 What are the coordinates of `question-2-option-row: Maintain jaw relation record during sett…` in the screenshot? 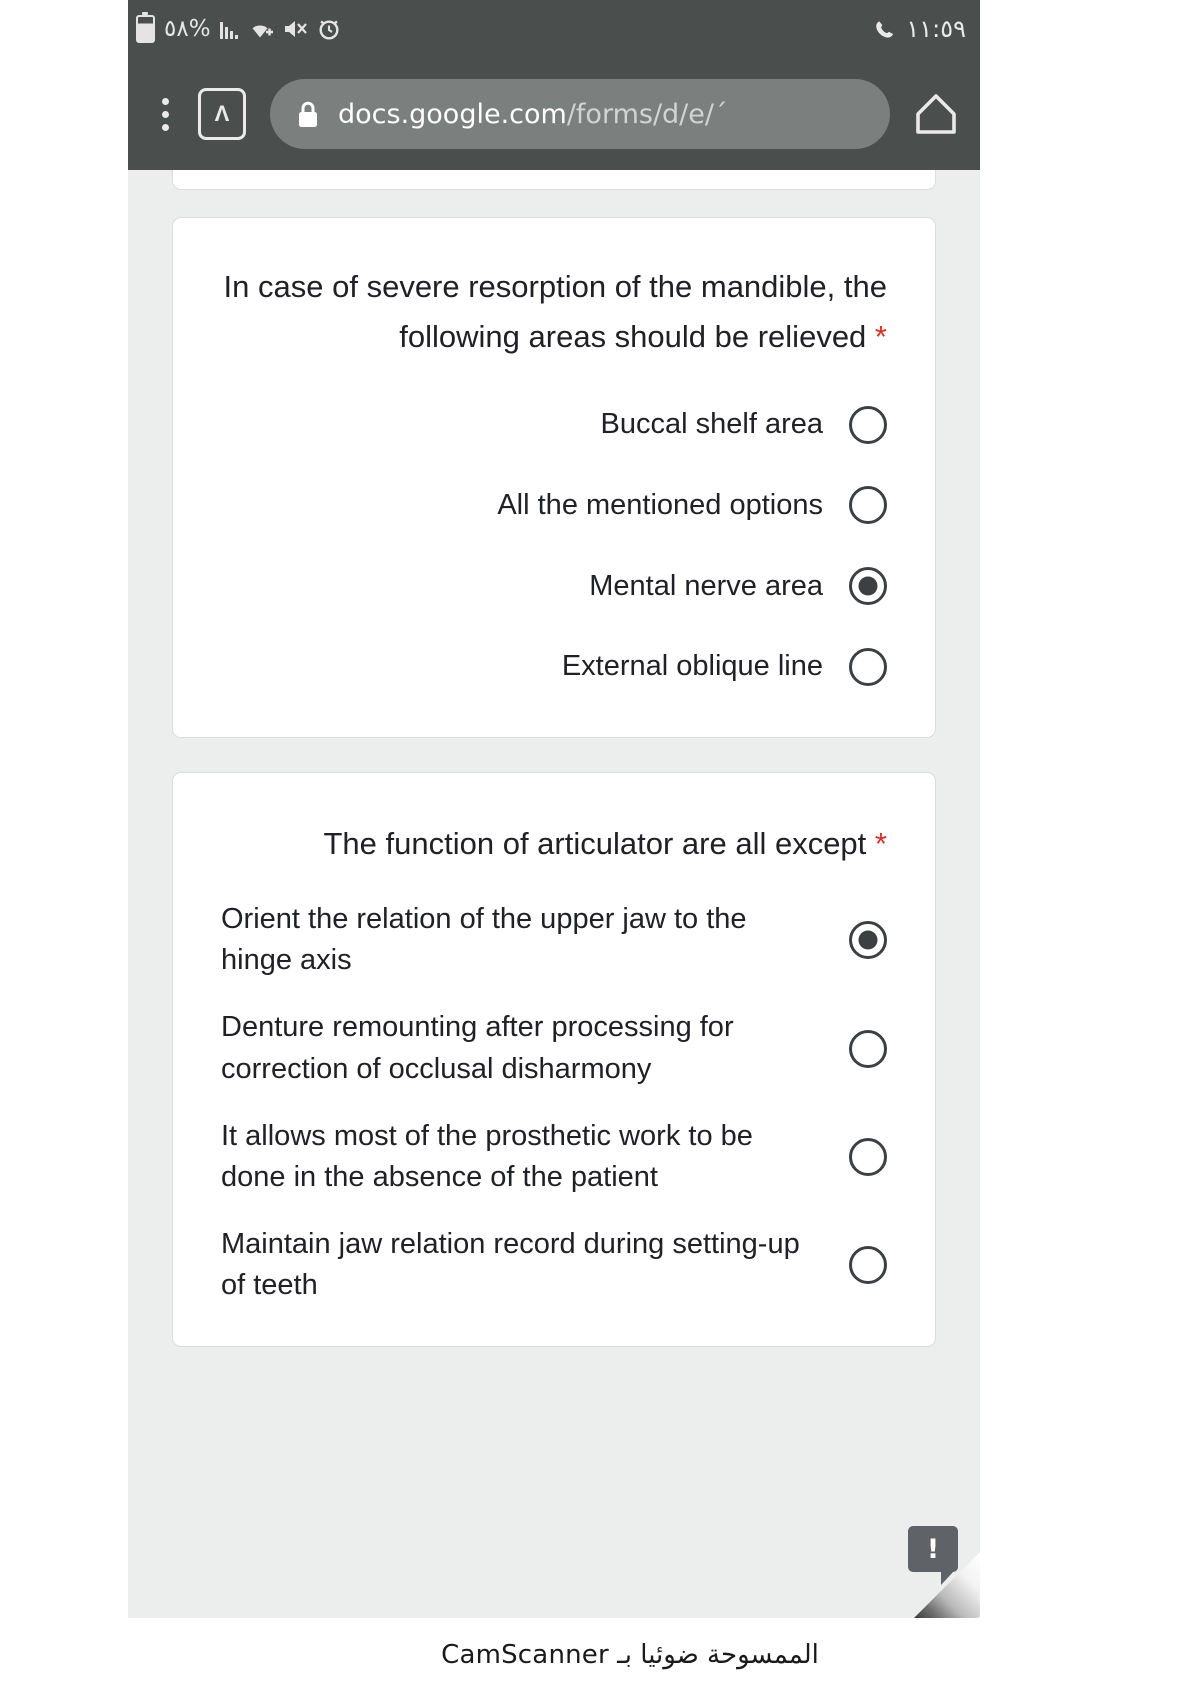 It's located at (554, 1265).